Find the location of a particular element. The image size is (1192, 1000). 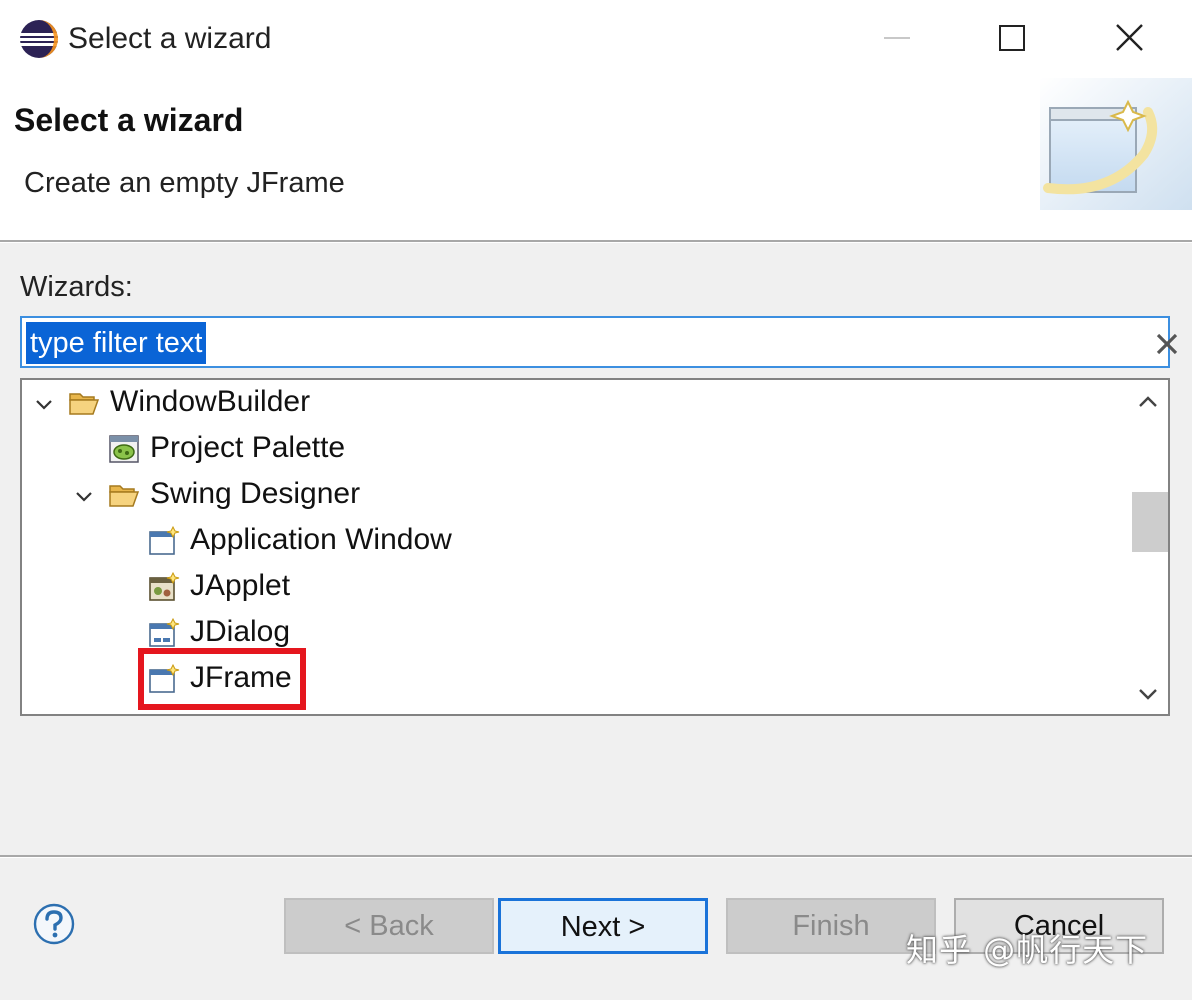

clear-icon is located at coordinates (1167, 344).